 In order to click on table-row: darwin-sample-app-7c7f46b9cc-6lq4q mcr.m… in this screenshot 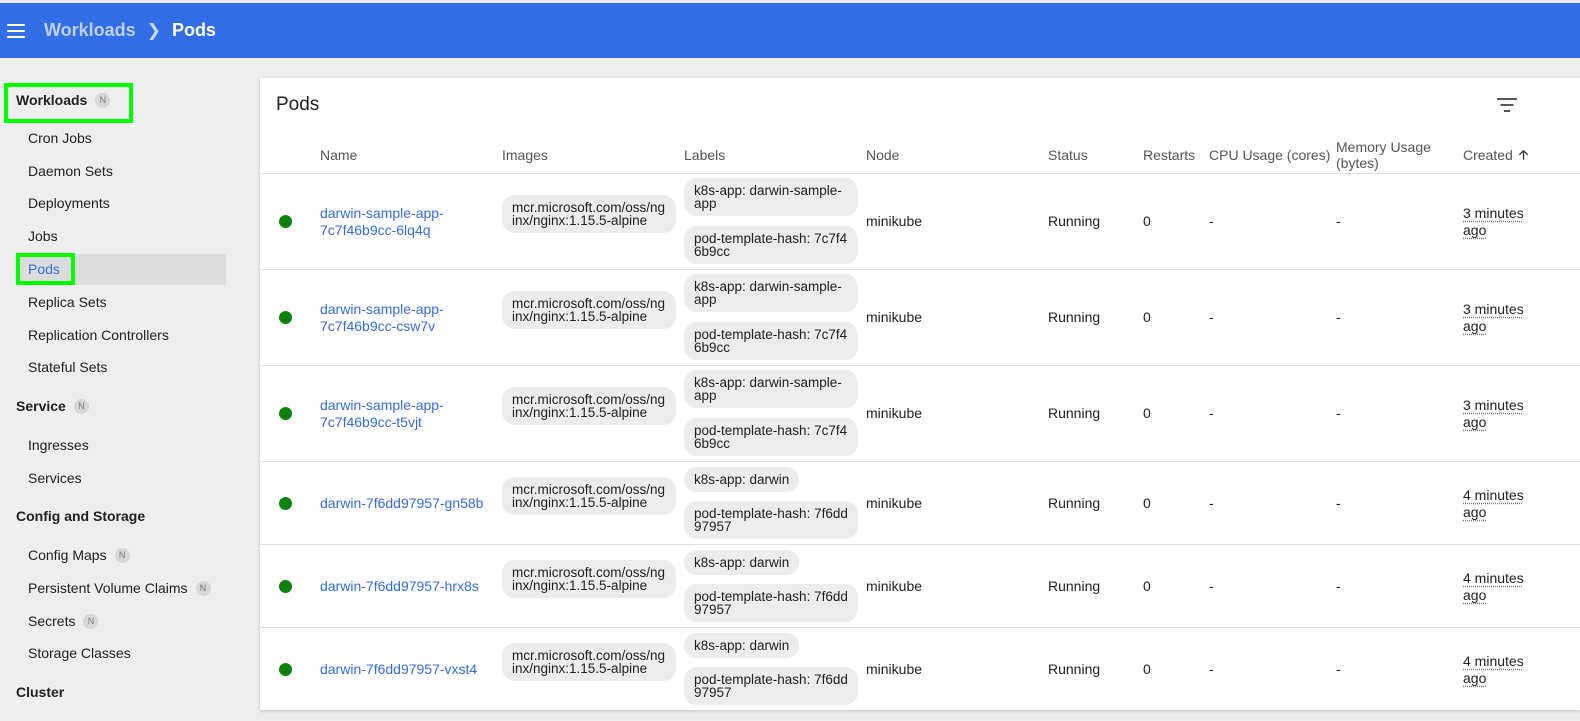, I will do `click(920, 222)`.